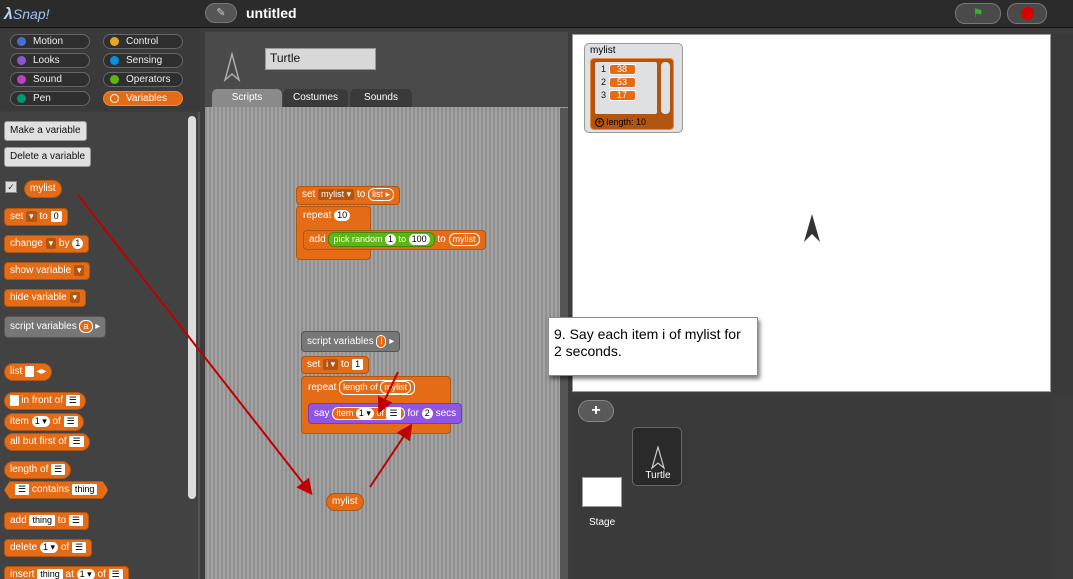  I want to click on snap-logo: λSnap!, so click(26, 14).